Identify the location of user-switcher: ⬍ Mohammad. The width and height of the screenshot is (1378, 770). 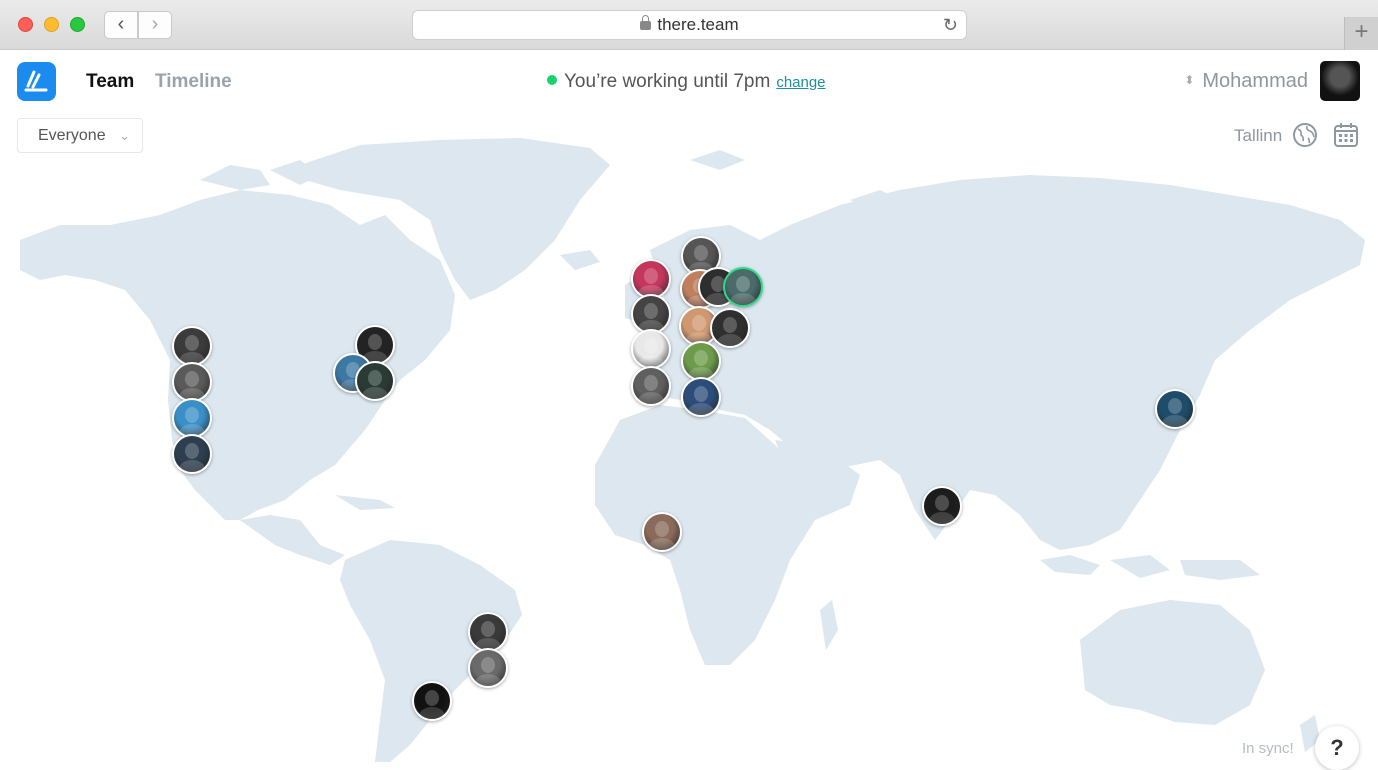
(1246, 81).